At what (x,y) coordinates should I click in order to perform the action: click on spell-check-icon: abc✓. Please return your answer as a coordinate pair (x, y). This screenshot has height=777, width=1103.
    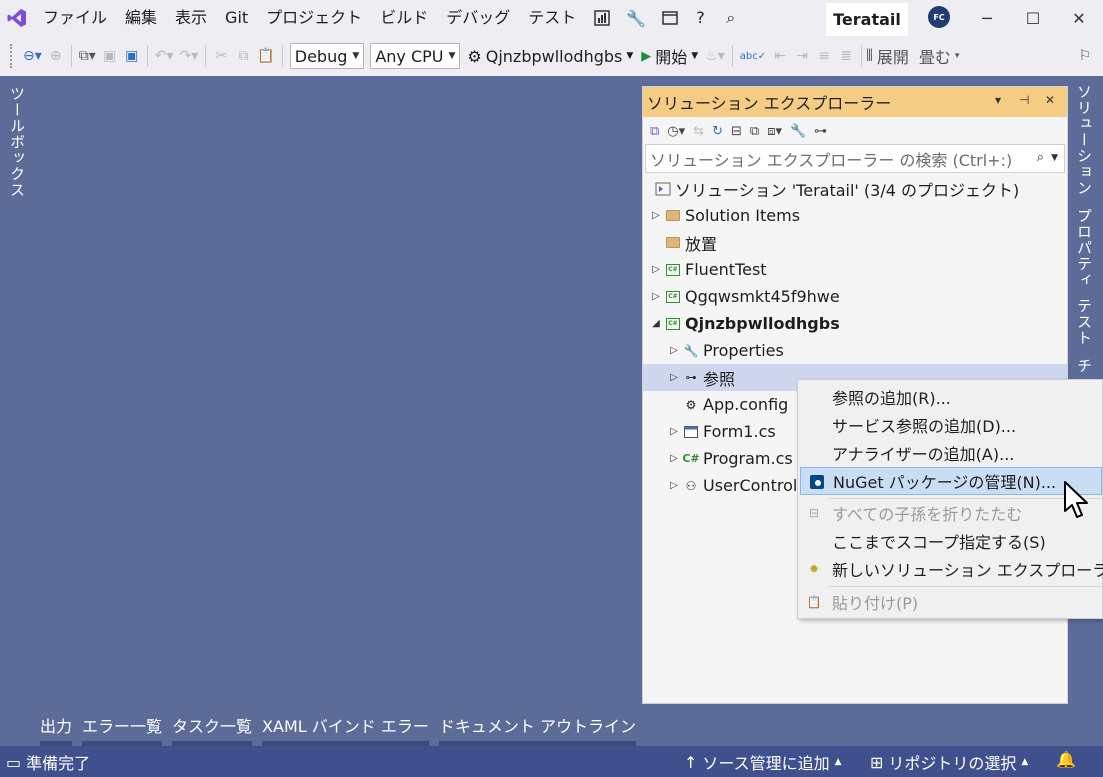
    Looking at the image, I should click on (753, 56).